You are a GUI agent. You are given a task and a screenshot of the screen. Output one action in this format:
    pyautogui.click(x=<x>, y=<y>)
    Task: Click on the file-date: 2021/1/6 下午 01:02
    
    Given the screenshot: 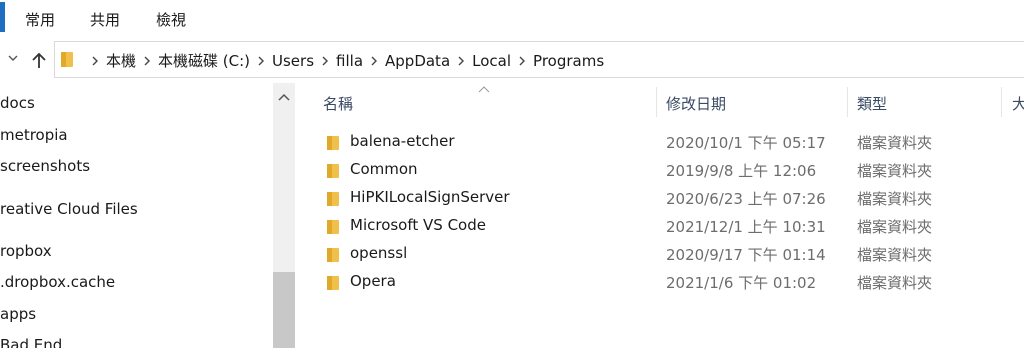 What is the action you would take?
    pyautogui.click(x=741, y=283)
    